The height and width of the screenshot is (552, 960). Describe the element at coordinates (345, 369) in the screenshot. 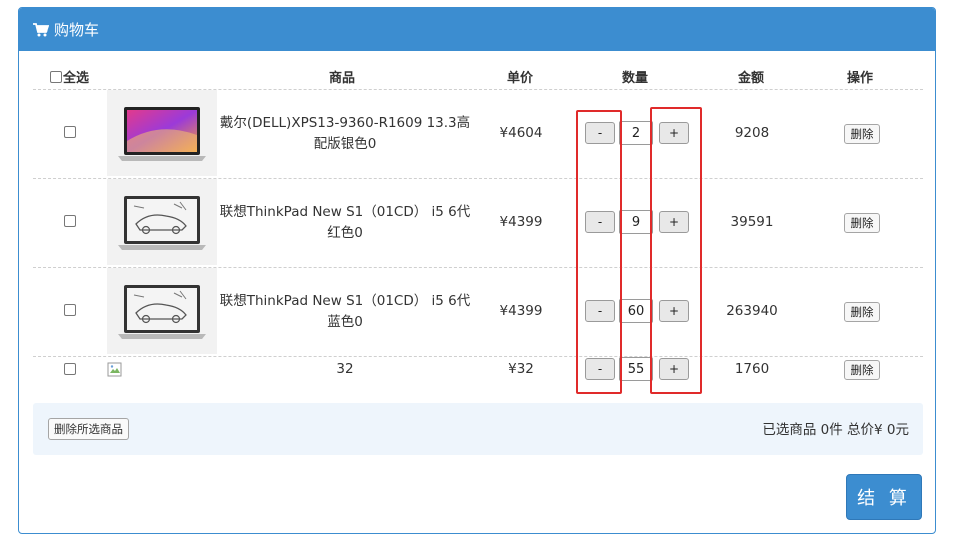

I see `product-name: 32` at that location.